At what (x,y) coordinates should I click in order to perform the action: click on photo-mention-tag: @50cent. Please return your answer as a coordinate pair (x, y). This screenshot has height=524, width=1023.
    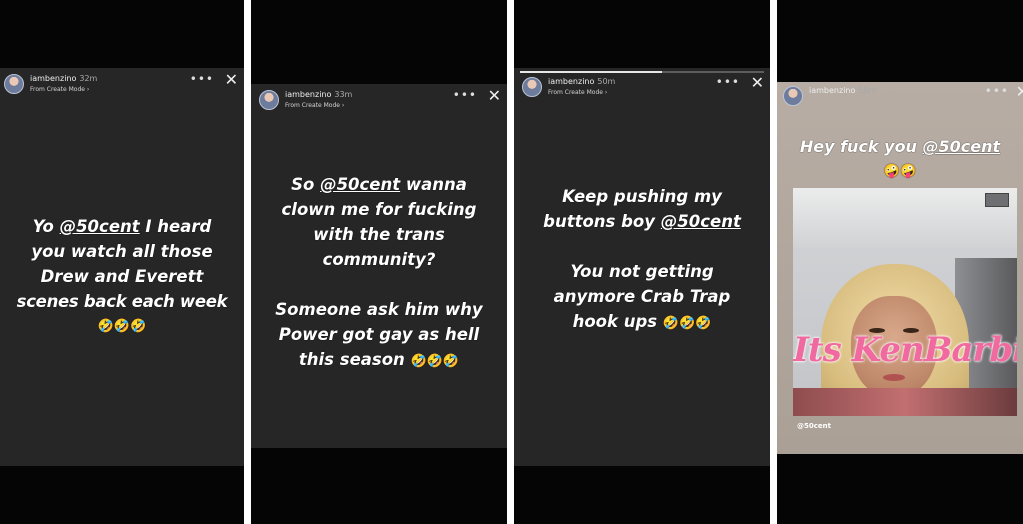
    Looking at the image, I should click on (814, 426).